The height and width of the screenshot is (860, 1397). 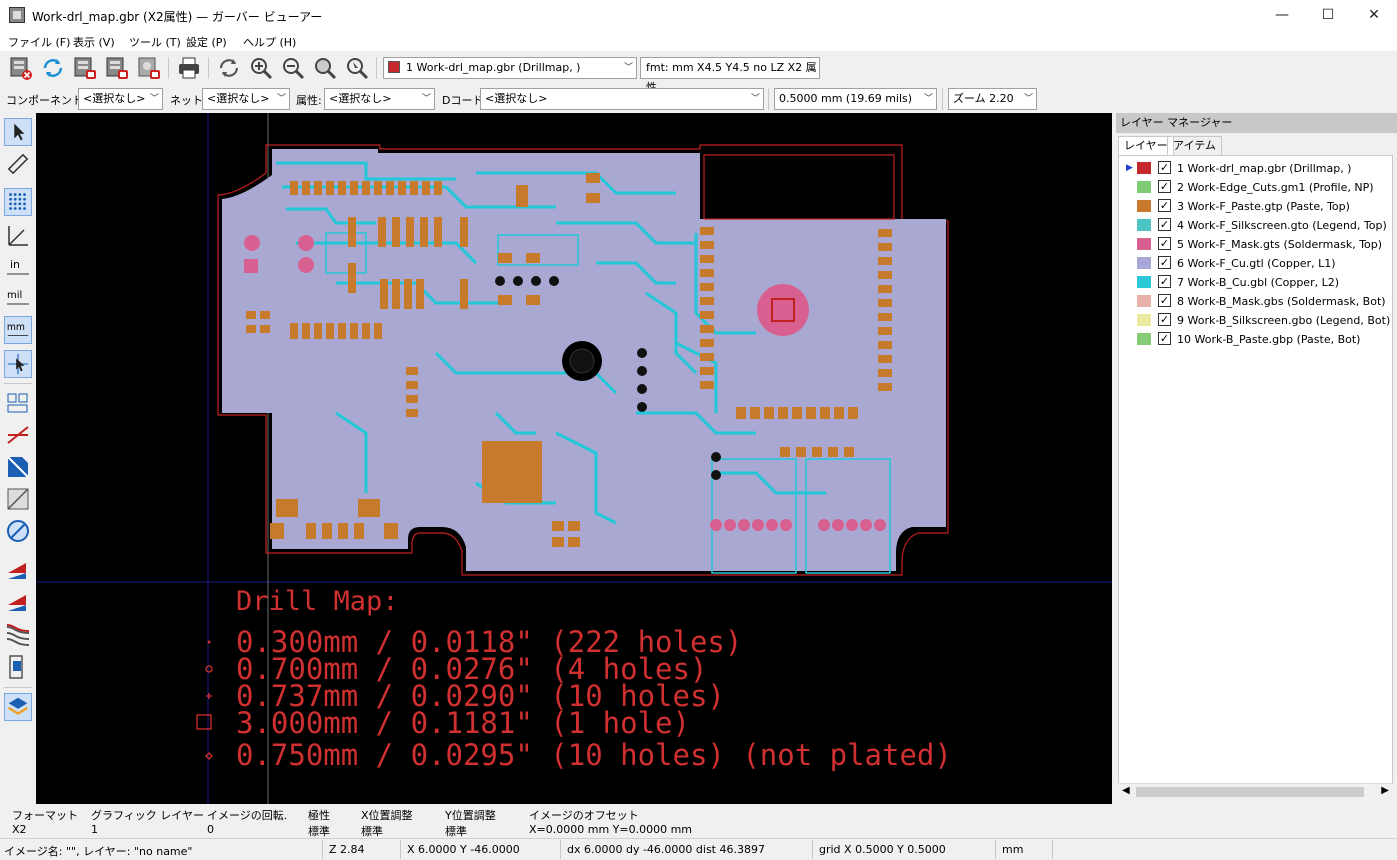 I want to click on polygons-fill-icon, so click(x=18, y=467).